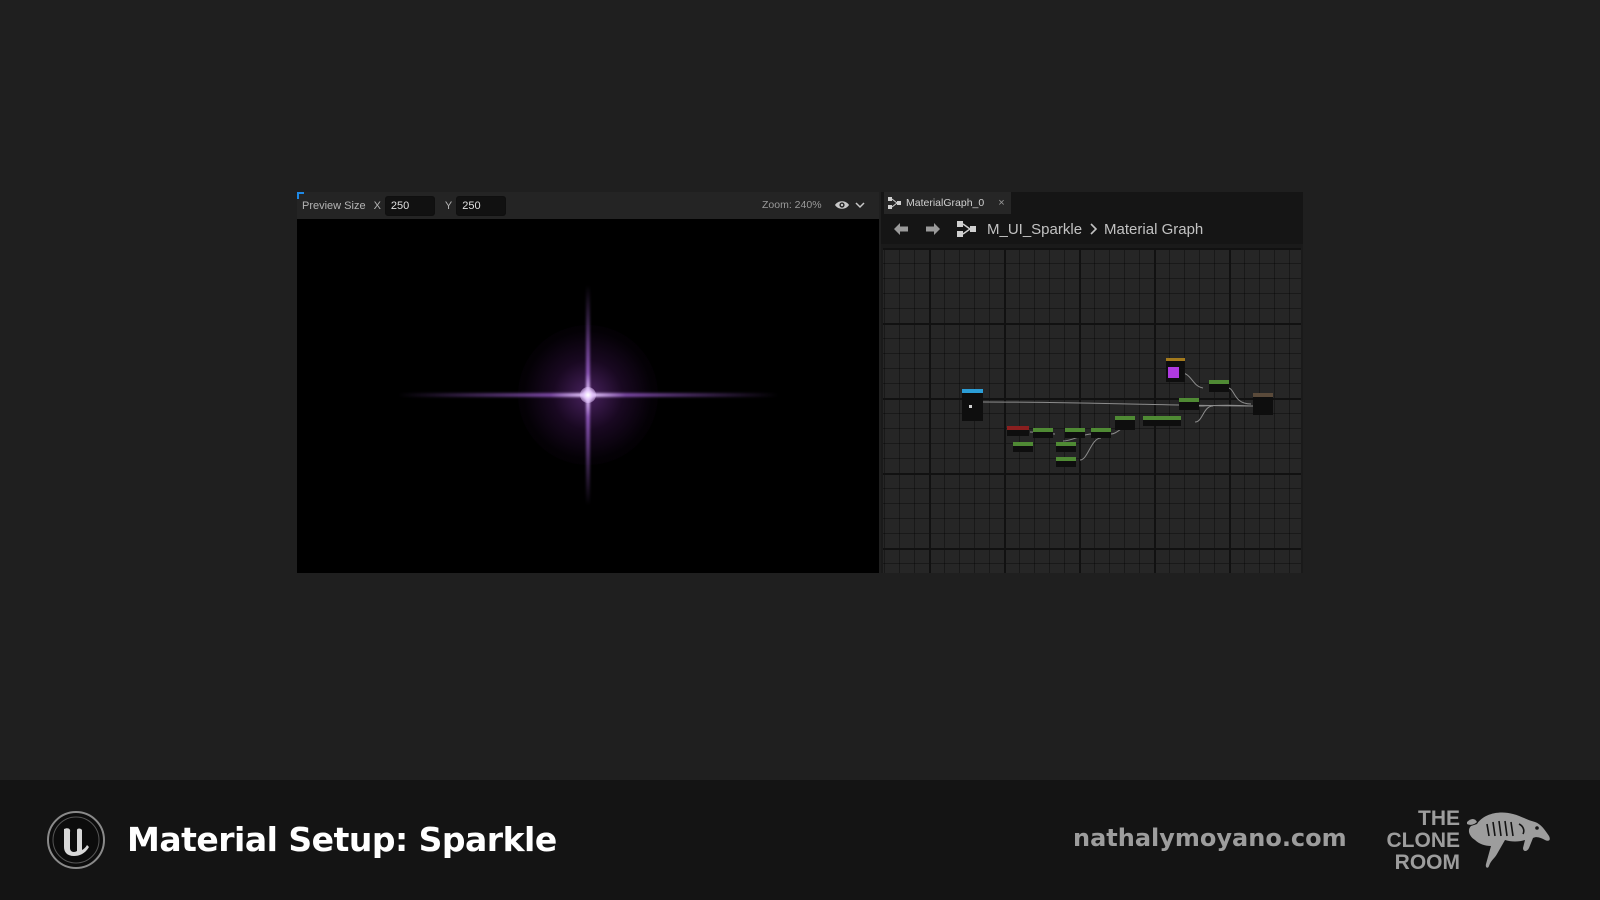  What do you see at coordinates (1423, 840) in the screenshot?
I see `studio-line-2: CLONE` at bounding box center [1423, 840].